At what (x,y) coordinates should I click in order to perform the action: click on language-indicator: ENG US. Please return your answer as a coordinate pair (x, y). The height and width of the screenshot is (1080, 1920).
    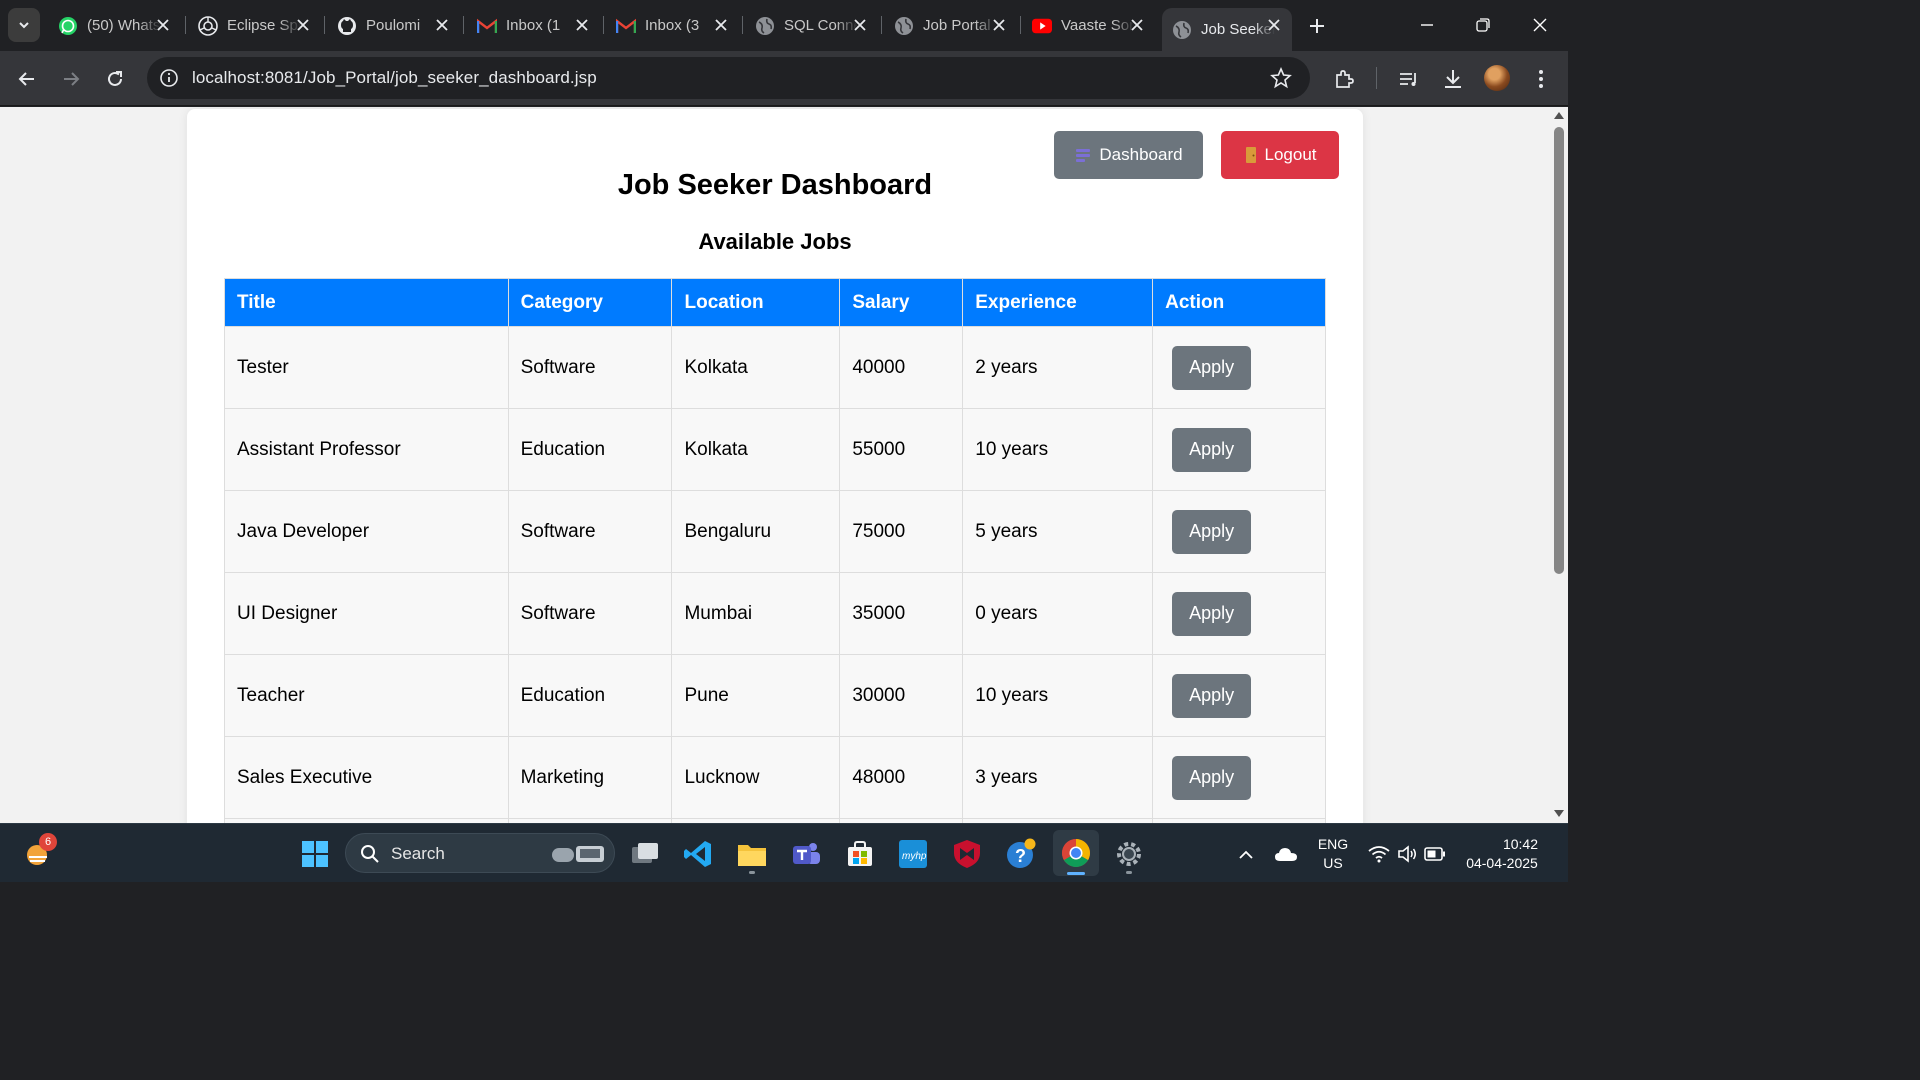
    Looking at the image, I should click on (1333, 854).